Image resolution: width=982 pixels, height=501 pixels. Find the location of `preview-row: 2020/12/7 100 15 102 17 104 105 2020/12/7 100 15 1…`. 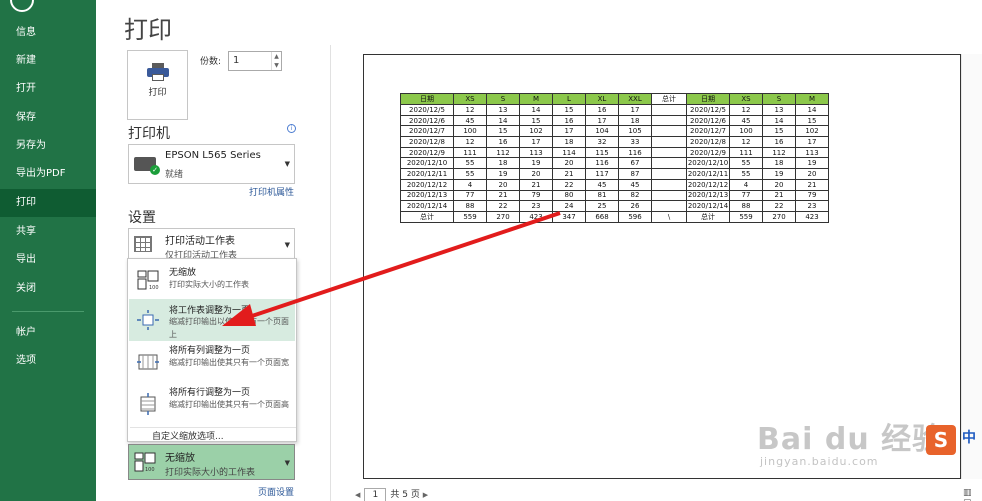

preview-row: 2020/12/7 100 15 102 17 104 105 2020/12/7 100 15 1… is located at coordinates (614, 131).